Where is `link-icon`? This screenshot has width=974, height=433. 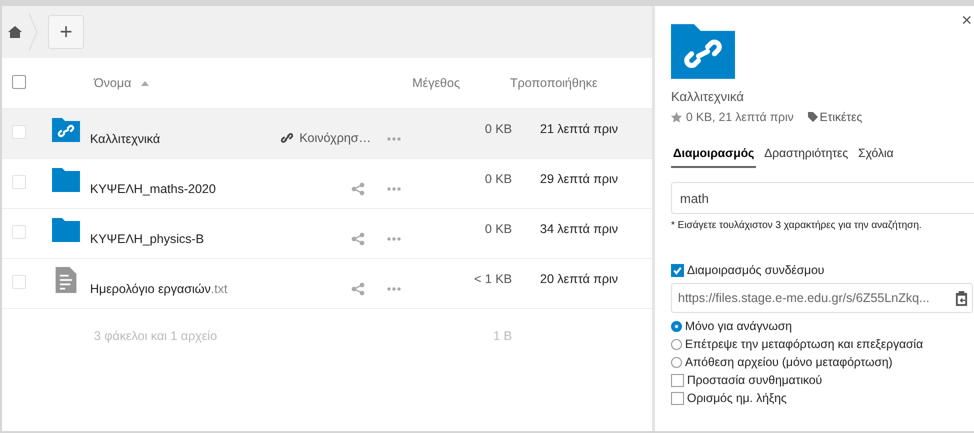 link-icon is located at coordinates (287, 138).